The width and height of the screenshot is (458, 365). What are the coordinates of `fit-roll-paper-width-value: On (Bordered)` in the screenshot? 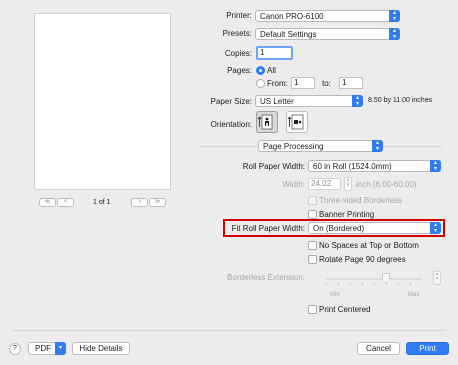 It's located at (339, 228).